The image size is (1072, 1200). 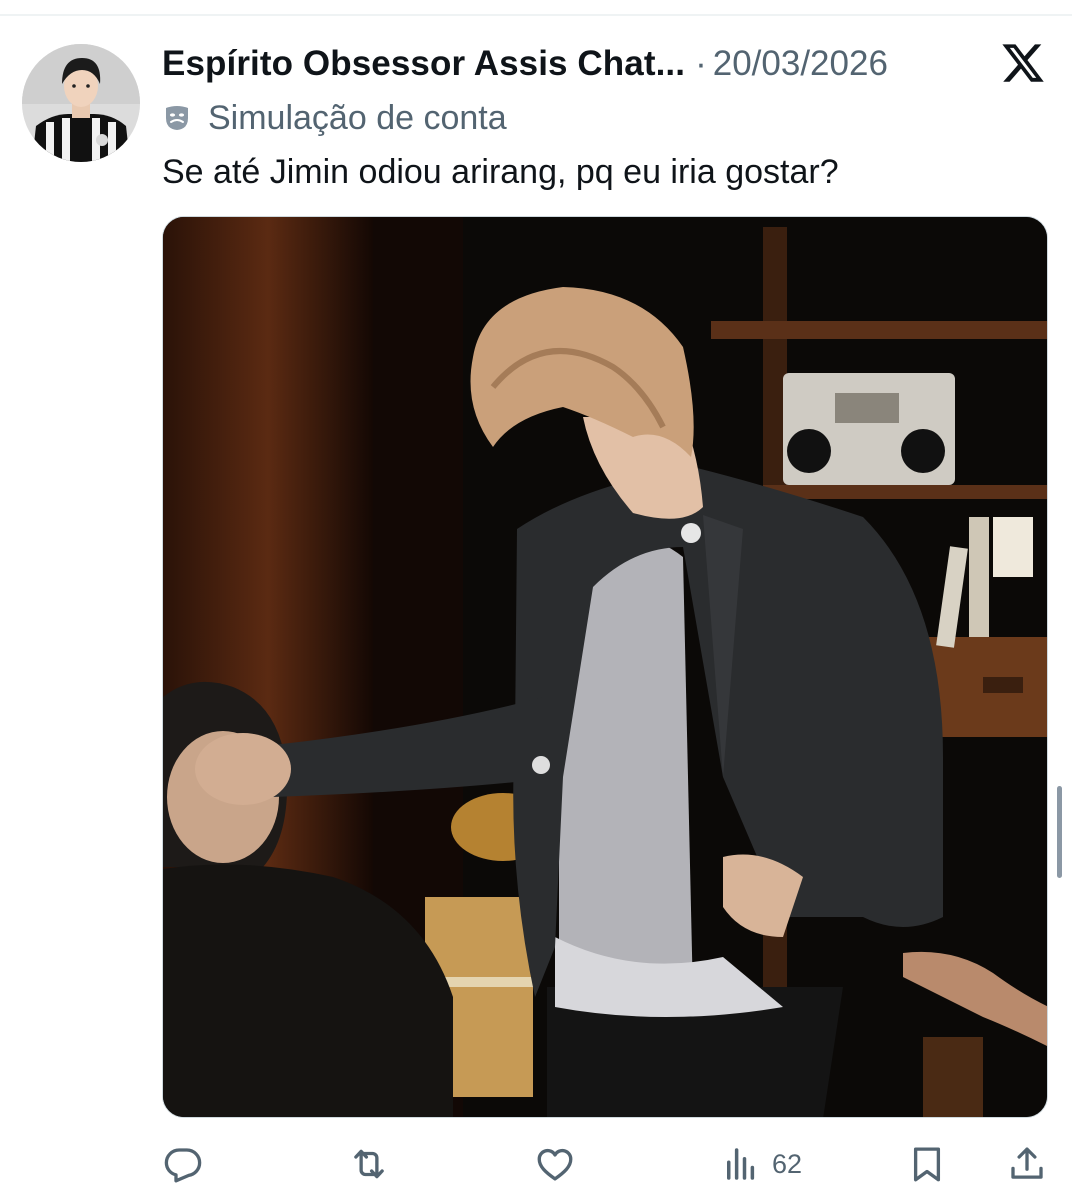 What do you see at coordinates (800, 64) in the screenshot?
I see `tweet-date: 20/03/2026` at bounding box center [800, 64].